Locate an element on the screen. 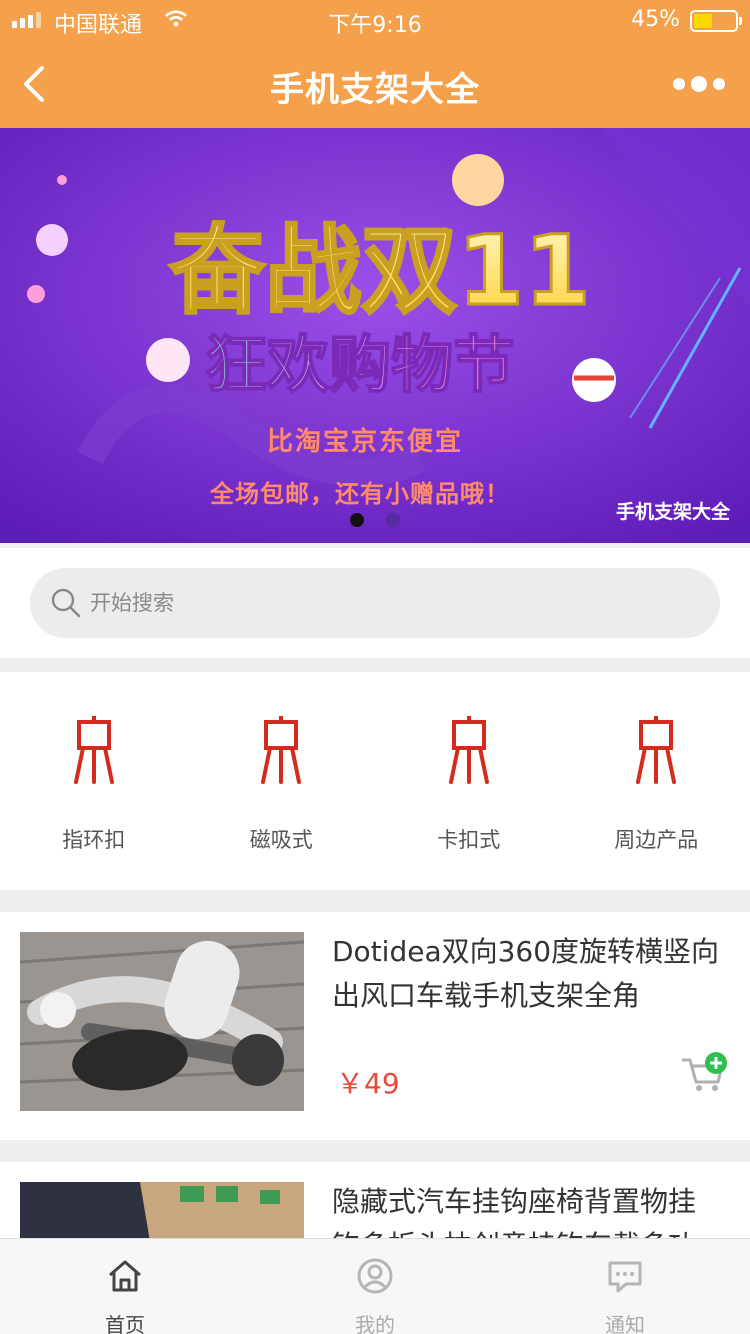 Image resolution: width=750 pixels, height=1334 pixels. banner-line2: 全场包邮，还有小赠品哦！ is located at coordinates (359, 494).